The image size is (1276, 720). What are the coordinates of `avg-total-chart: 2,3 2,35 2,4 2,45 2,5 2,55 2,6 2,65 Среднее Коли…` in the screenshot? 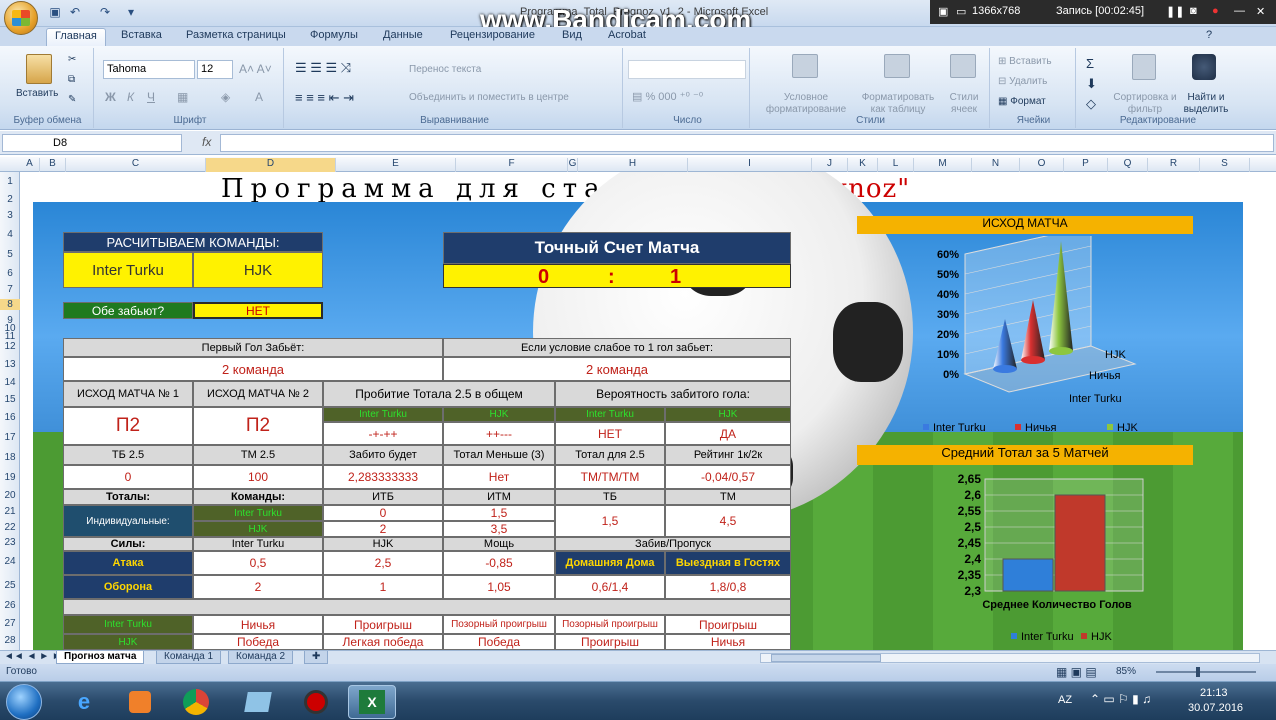 It's located at (1025, 558).